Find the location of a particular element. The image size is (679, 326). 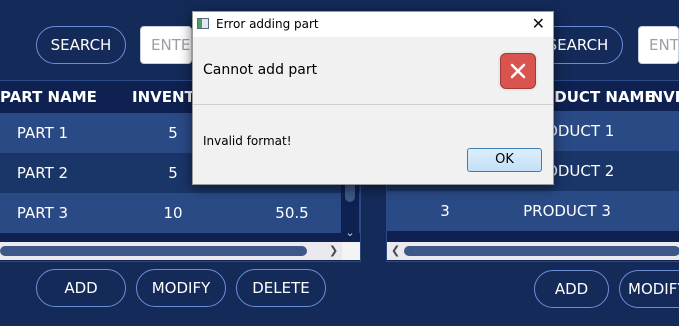

dialog-header-text: Cannot add part is located at coordinates (260, 70).